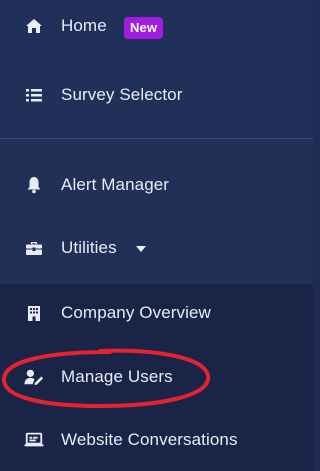 The image size is (320, 471). What do you see at coordinates (156, 248) in the screenshot?
I see `sidebar-item-utilities: Utilities` at bounding box center [156, 248].